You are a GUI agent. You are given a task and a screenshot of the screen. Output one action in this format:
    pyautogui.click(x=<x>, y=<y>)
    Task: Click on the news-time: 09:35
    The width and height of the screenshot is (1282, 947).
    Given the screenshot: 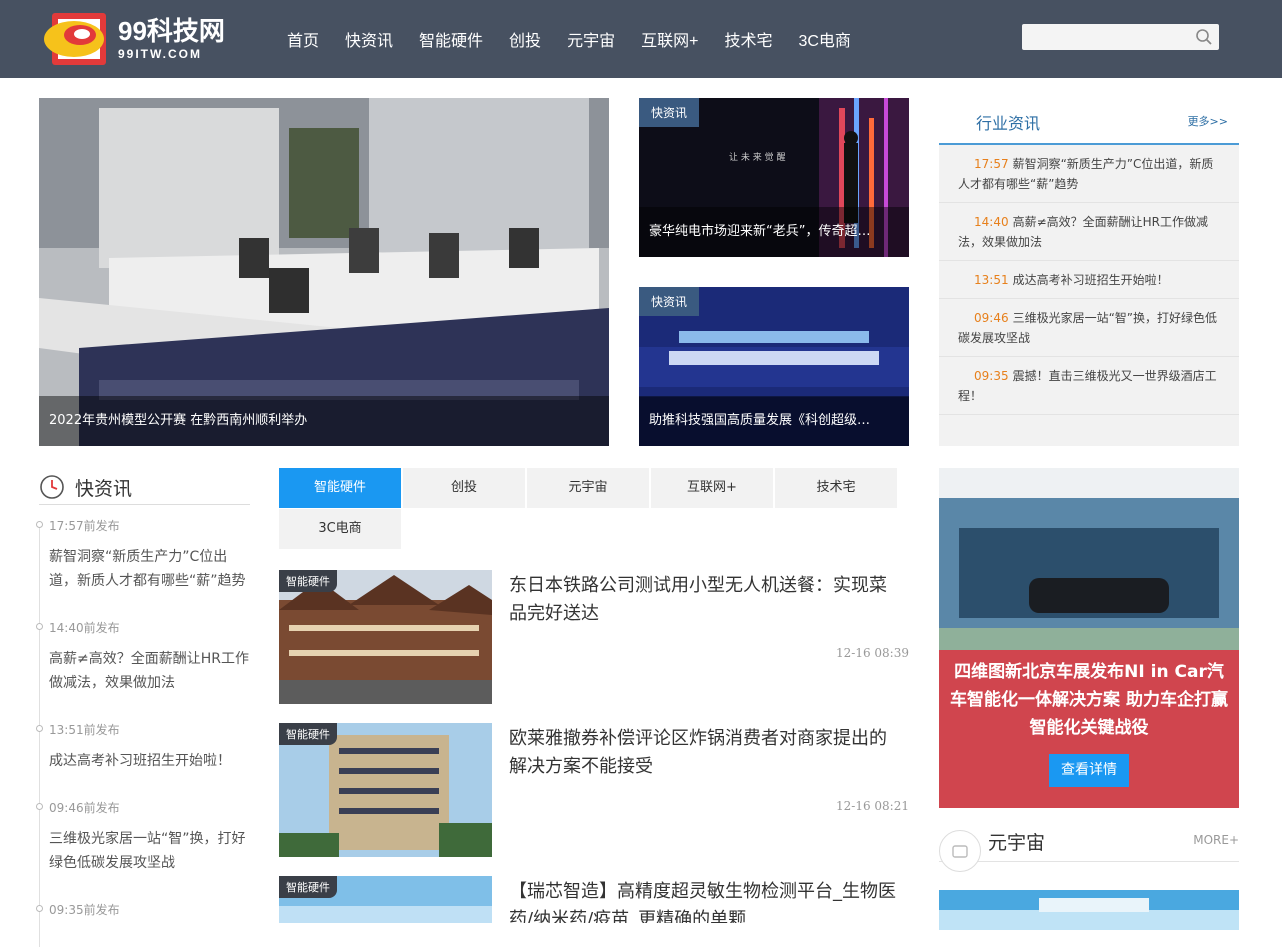 What is the action you would take?
    pyautogui.click(x=991, y=376)
    